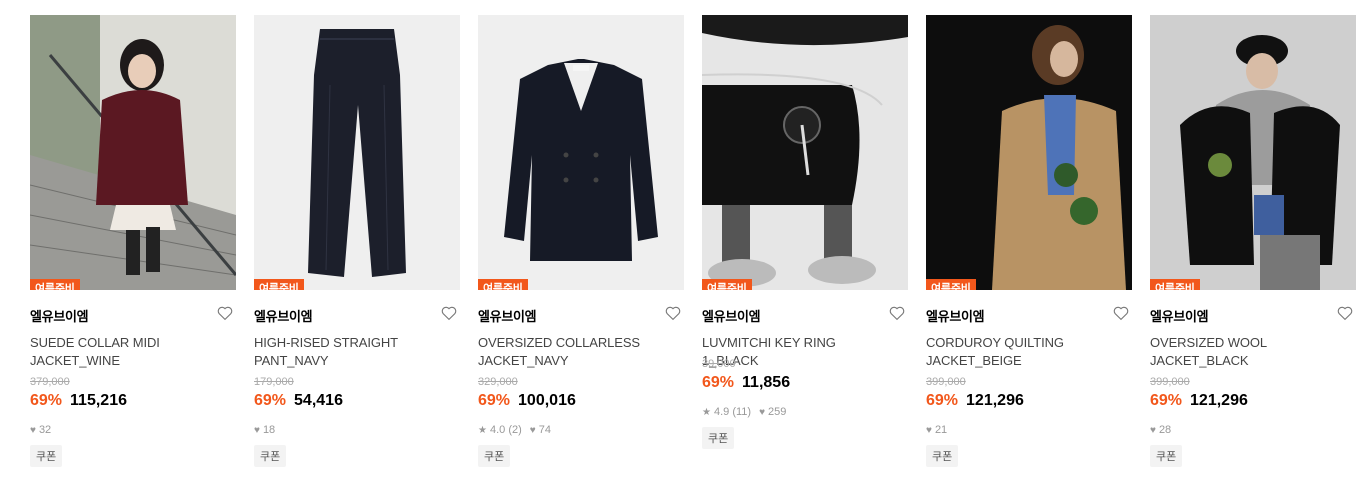  Describe the element at coordinates (125, 352) in the screenshot. I see `product-name: SUEDE COLLAR MIDI JACKET_WINE` at that location.